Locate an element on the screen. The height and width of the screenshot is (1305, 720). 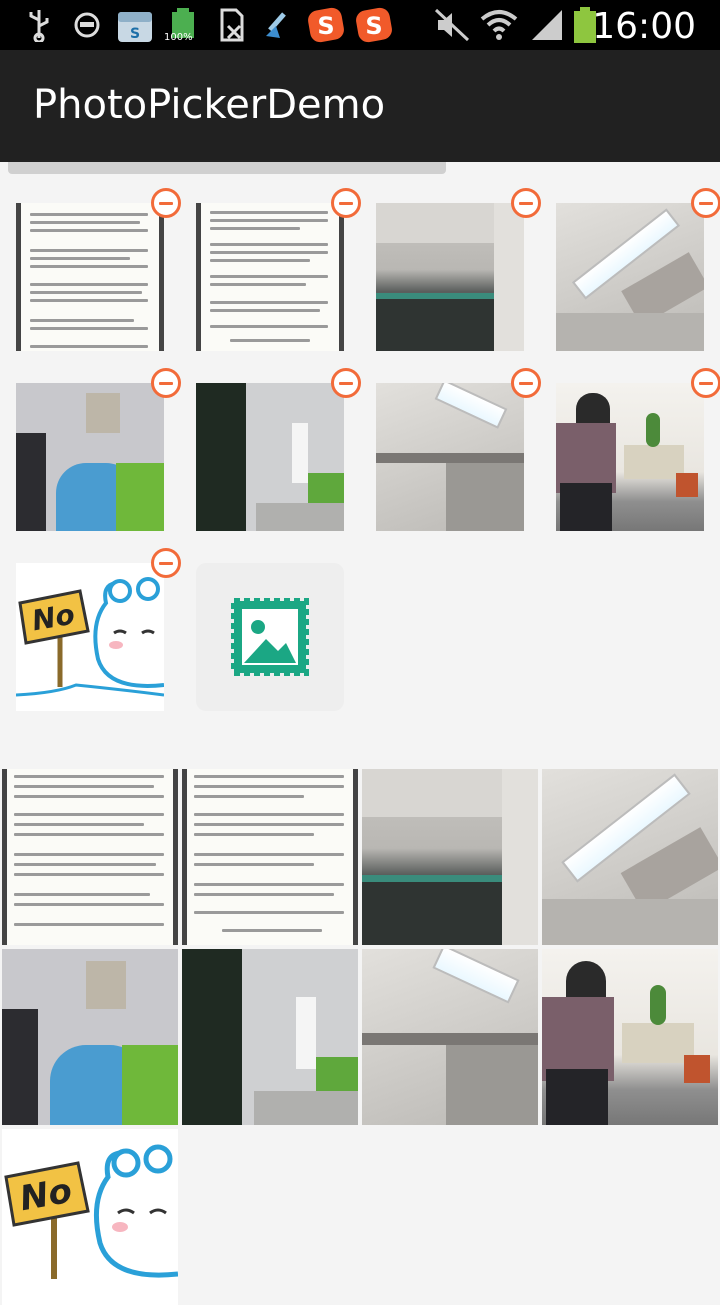
add-photo-button is located at coordinates (270, 637).